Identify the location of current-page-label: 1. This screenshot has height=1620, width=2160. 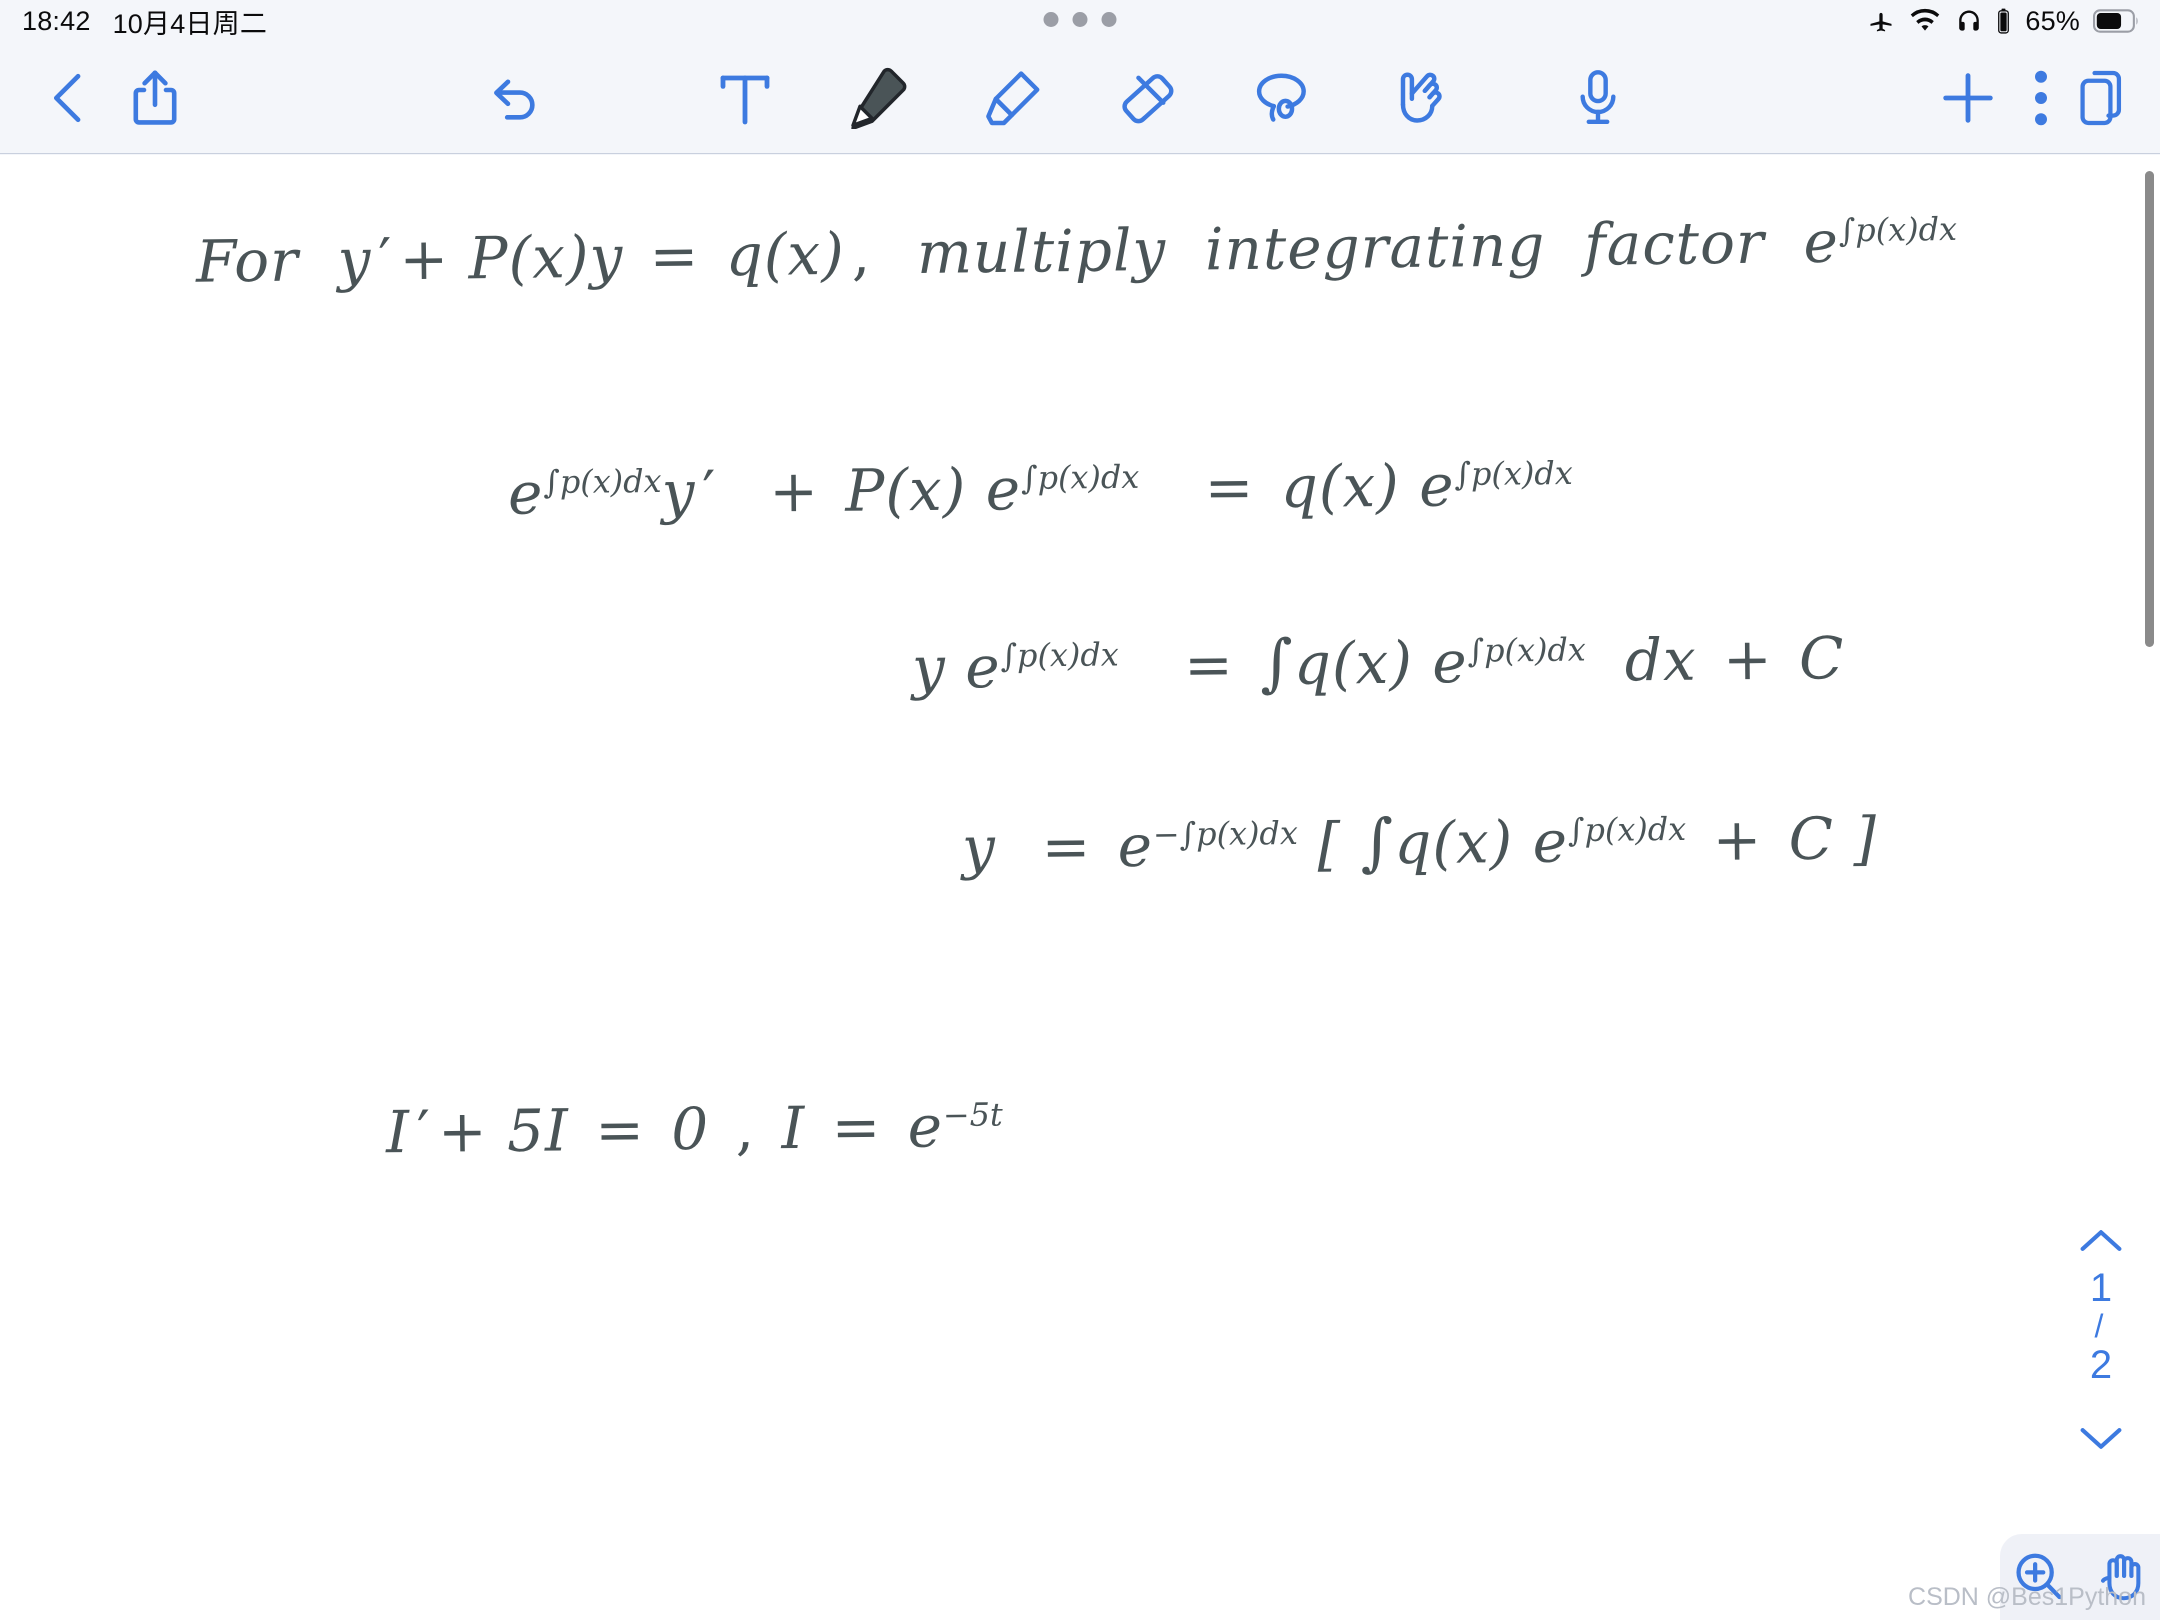
(2101, 1288).